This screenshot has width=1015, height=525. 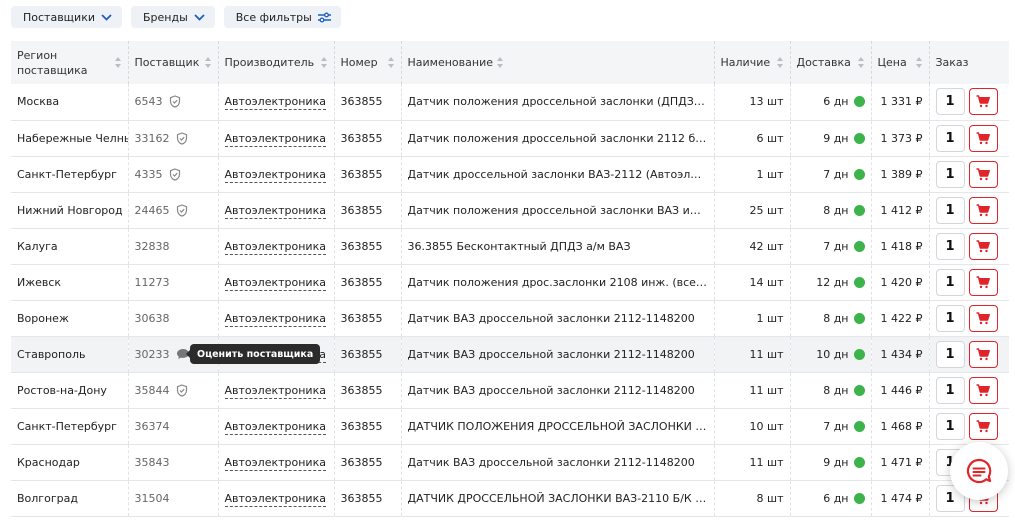 What do you see at coordinates (70, 246) in the screenshot?
I see `region-cell: Калуга` at bounding box center [70, 246].